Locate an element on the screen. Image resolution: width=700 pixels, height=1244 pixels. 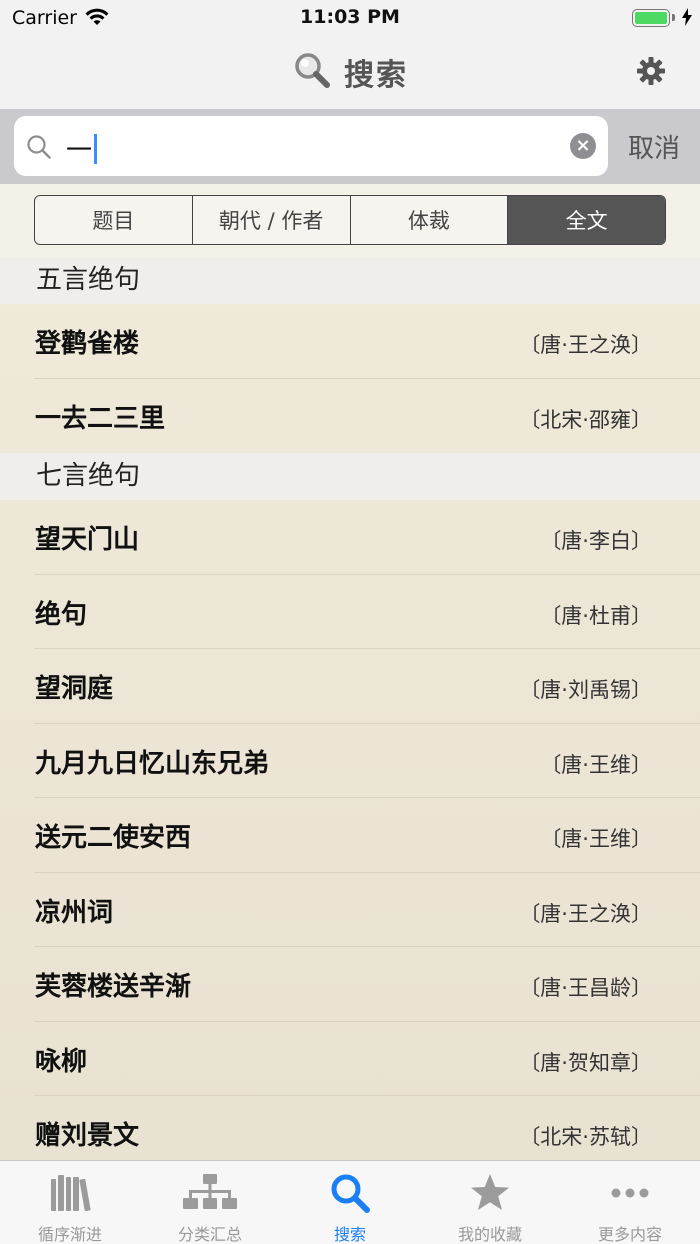
poem-author: 〔唐·刘禹锡〕 is located at coordinates (585, 690).